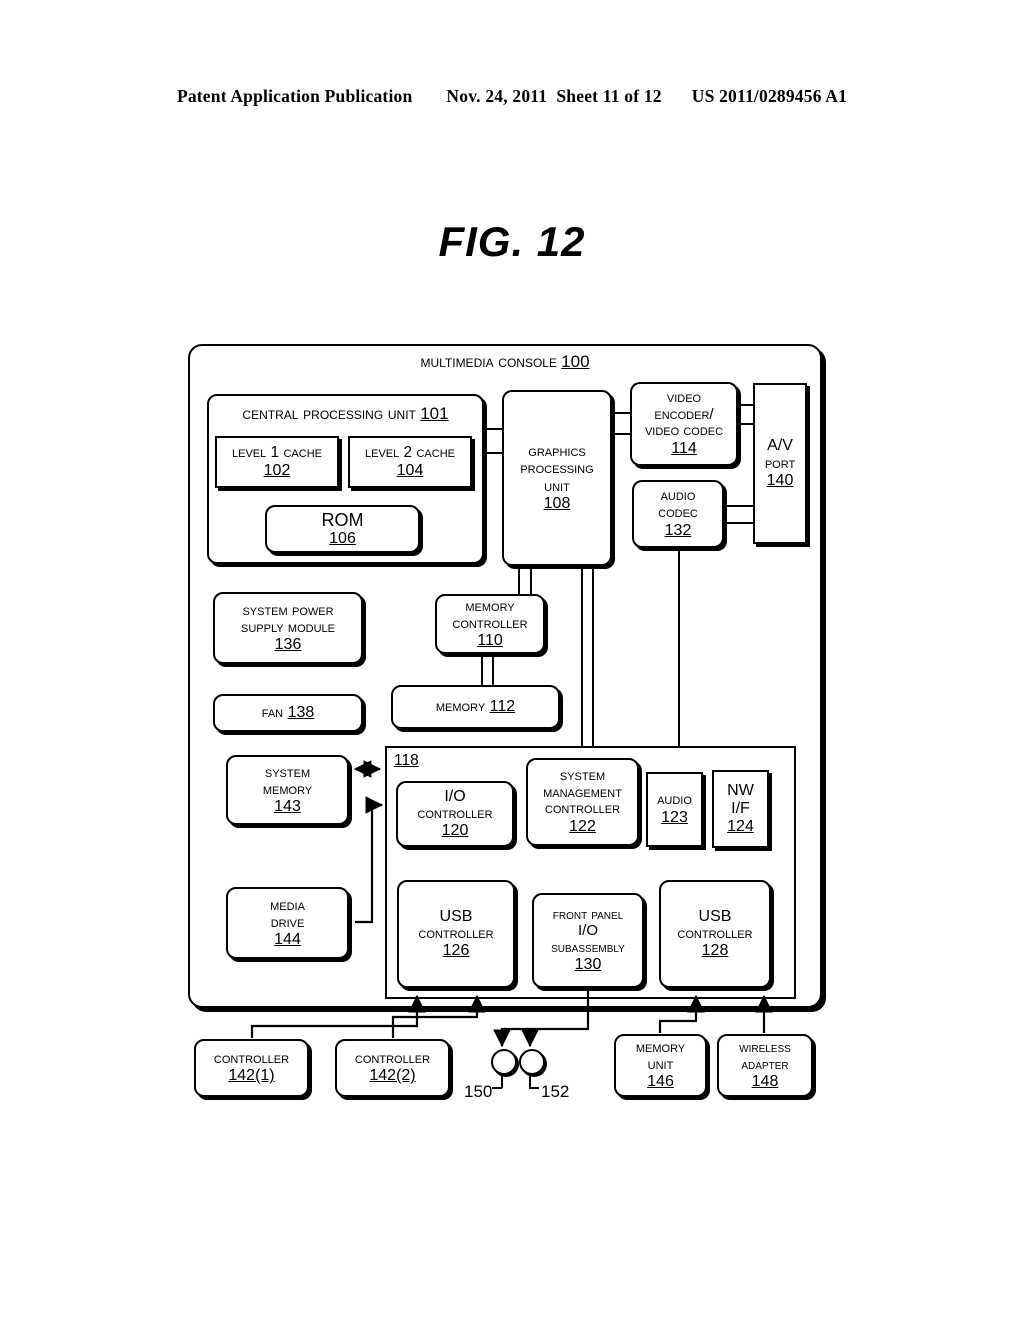 Image resolution: width=1024 pixels, height=1320 pixels. What do you see at coordinates (342, 519) in the screenshot?
I see `rom-label: ROM` at bounding box center [342, 519].